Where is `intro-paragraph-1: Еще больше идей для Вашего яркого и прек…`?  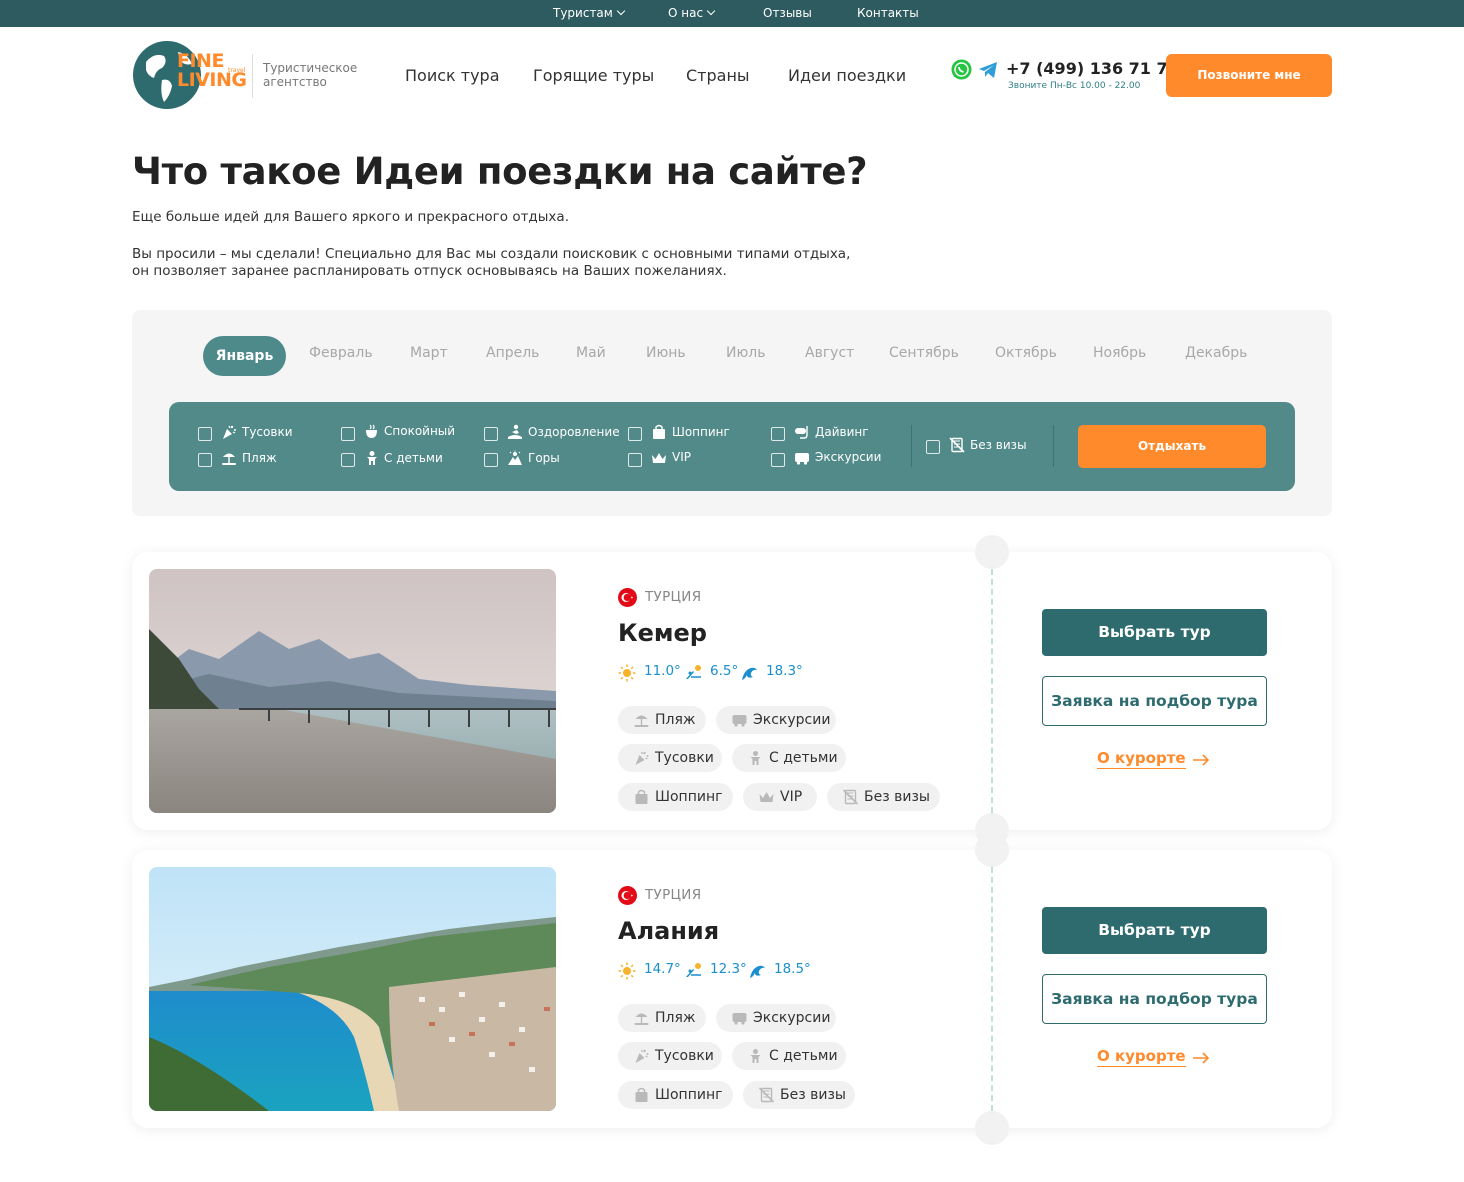
intro-paragraph-1: Еще больше идей для Вашего яркого и прек… is located at coordinates (350, 217).